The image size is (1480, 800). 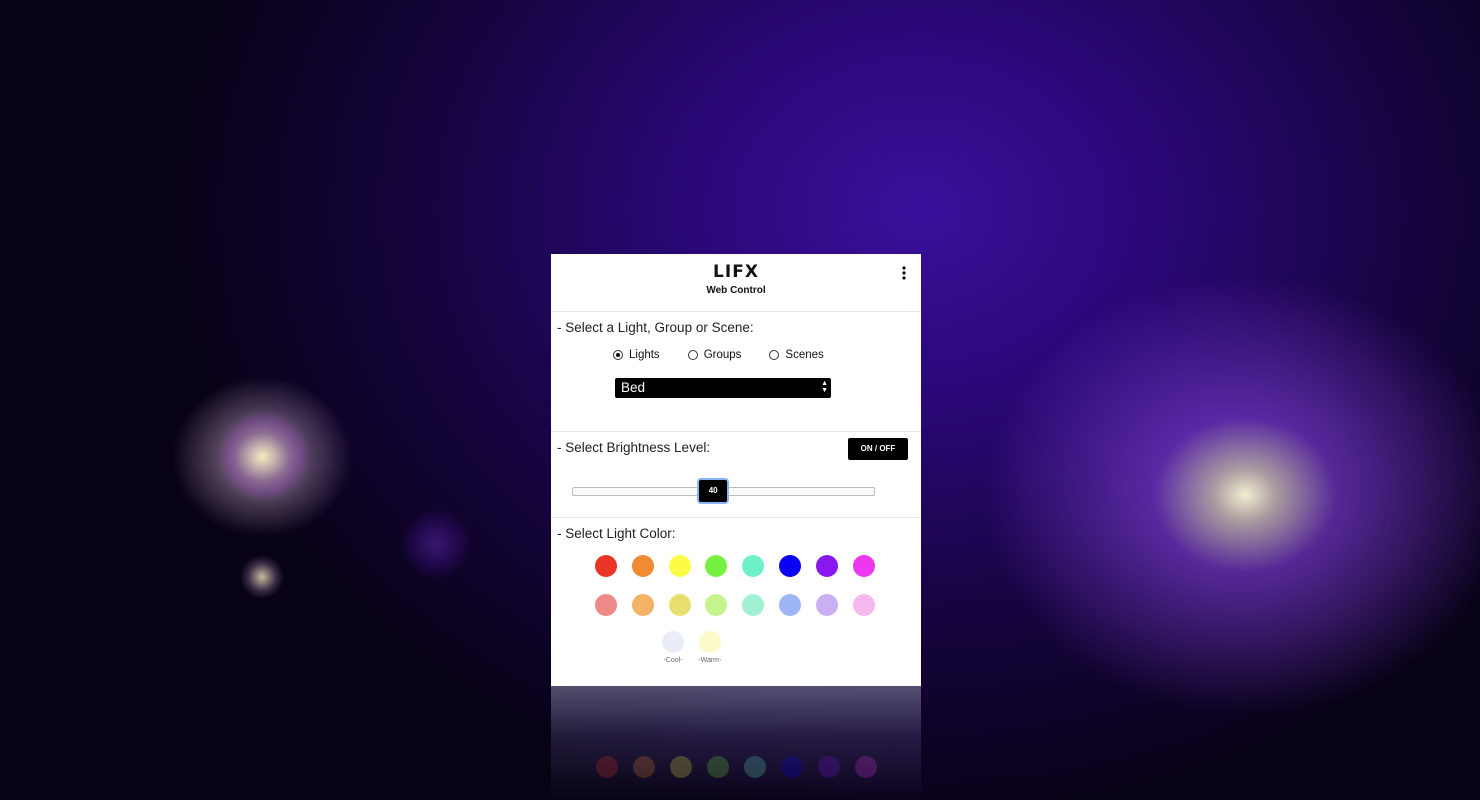 What do you see at coordinates (709, 642) in the screenshot?
I see `warm-white-swatch` at bounding box center [709, 642].